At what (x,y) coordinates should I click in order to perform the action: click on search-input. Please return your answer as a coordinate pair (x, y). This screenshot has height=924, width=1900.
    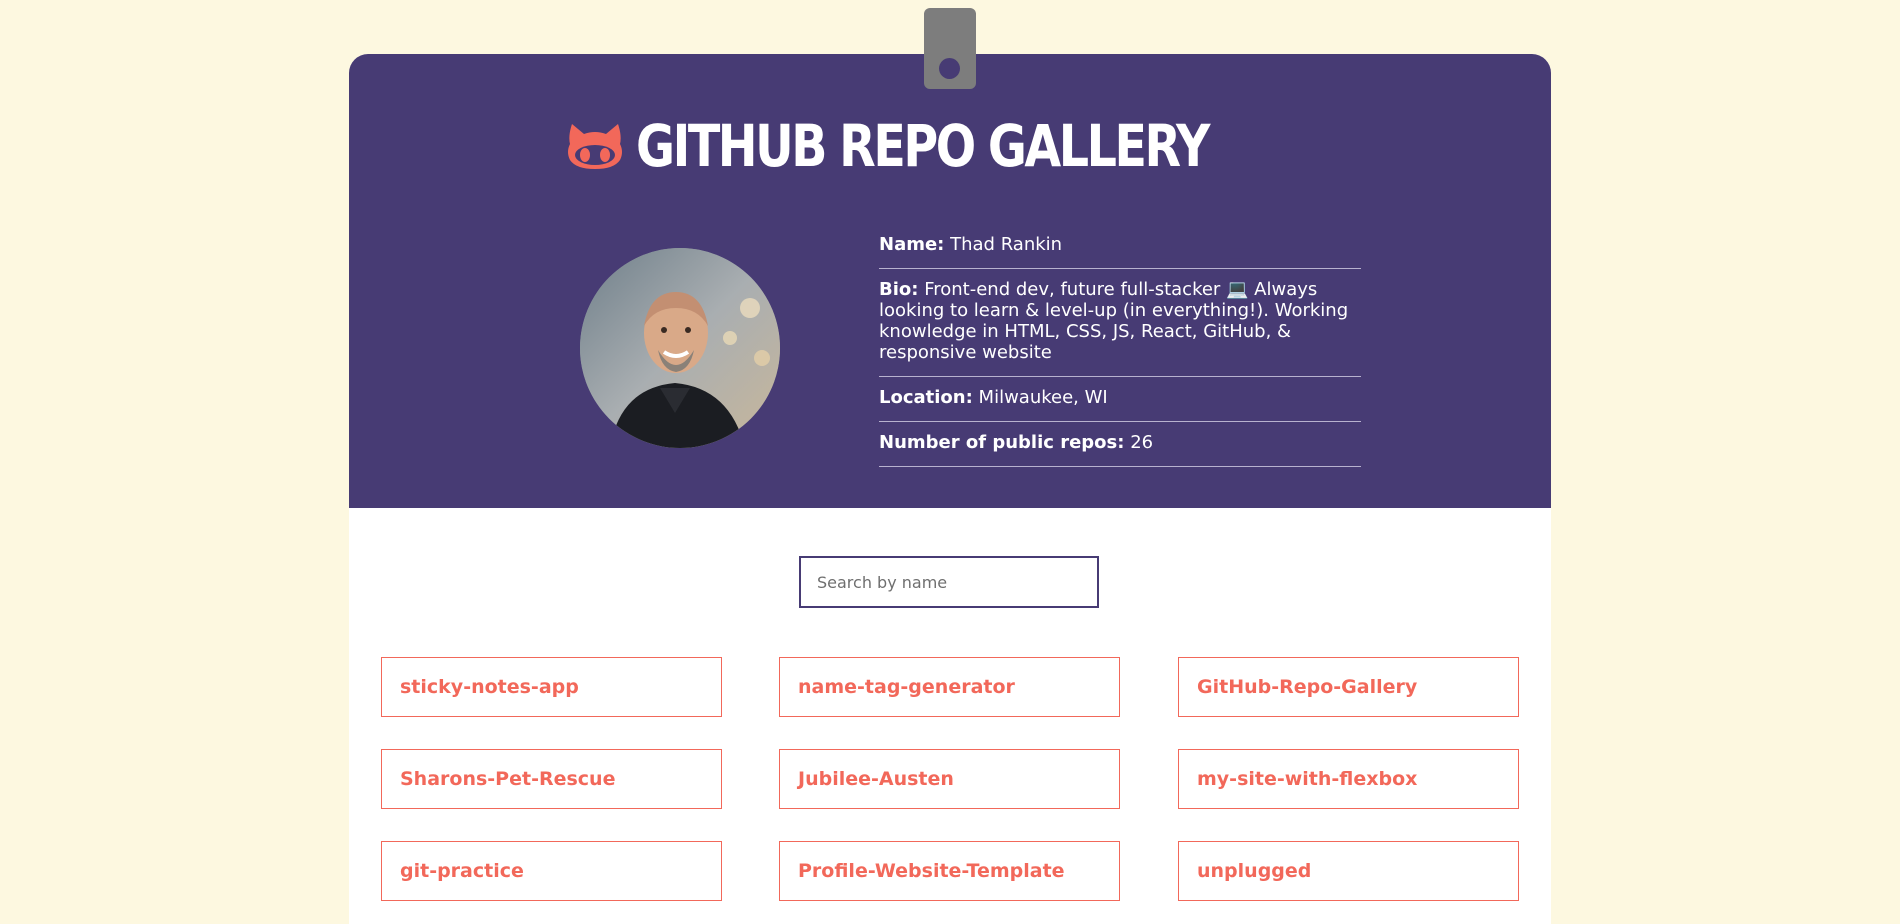
    Looking at the image, I should click on (949, 582).